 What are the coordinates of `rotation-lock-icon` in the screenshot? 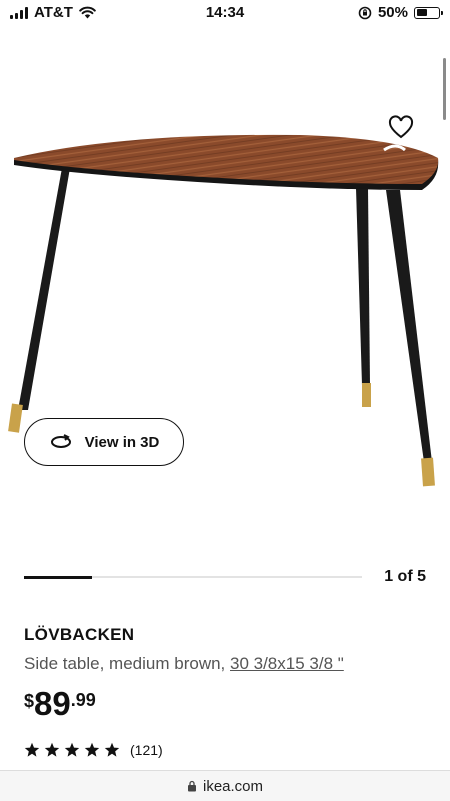 It's located at (365, 12).